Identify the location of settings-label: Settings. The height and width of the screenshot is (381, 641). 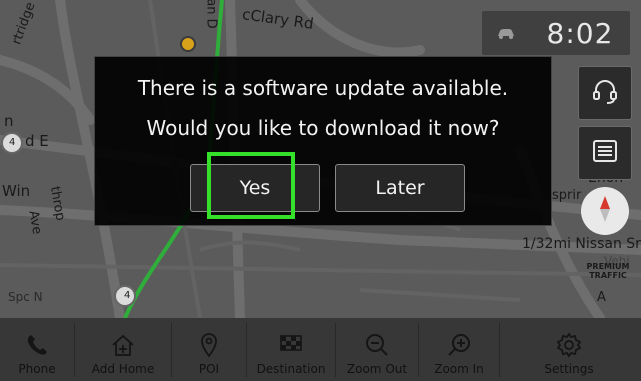
(569, 369).